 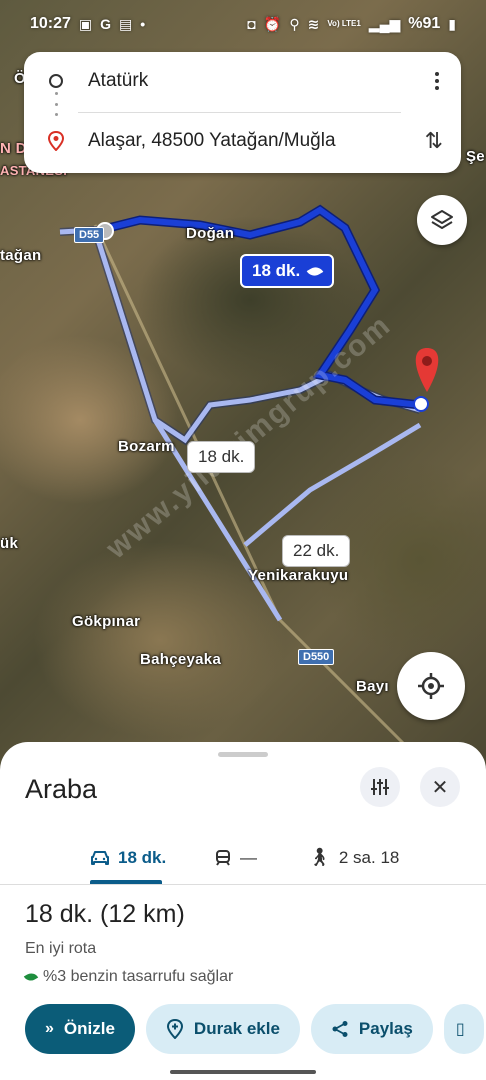 I want to click on origin-circle-icon, so click(x=56, y=81).